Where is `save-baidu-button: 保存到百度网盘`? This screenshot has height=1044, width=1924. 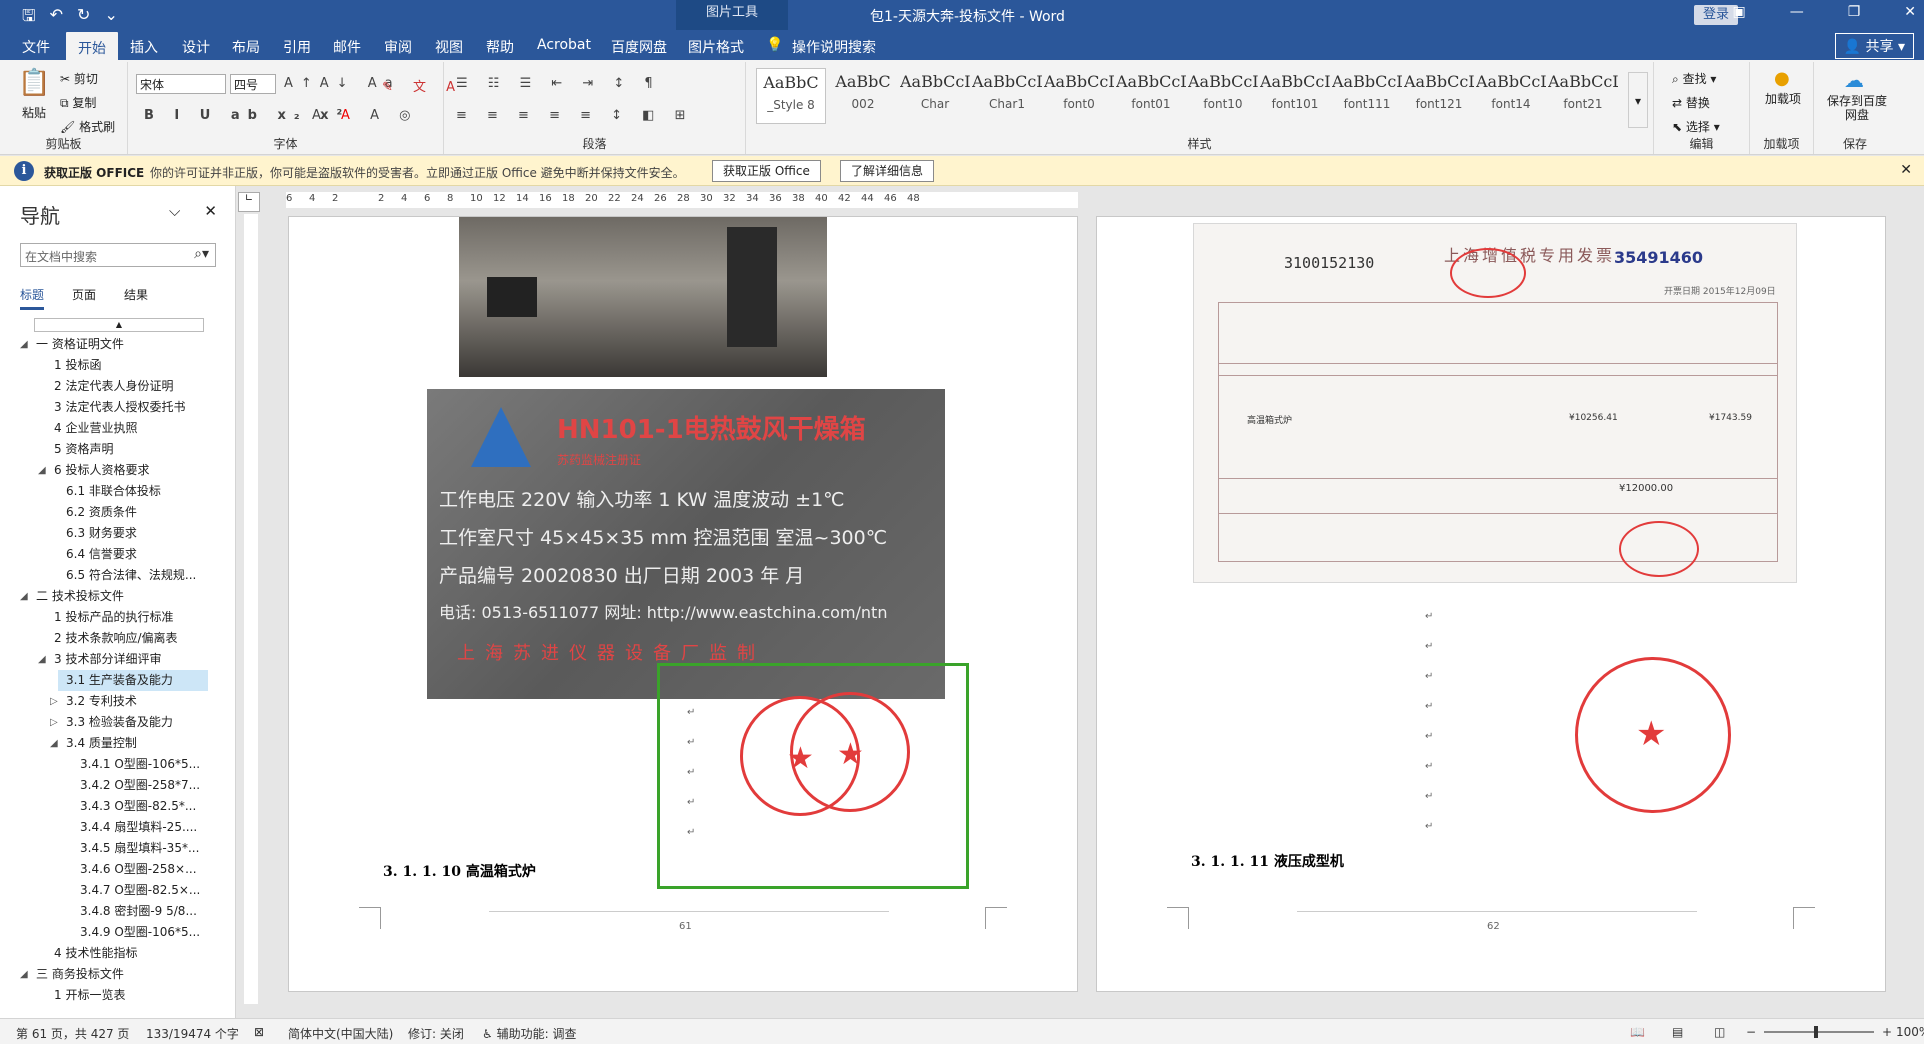 save-baidu-button: 保存到百度网盘 is located at coordinates (1857, 108).